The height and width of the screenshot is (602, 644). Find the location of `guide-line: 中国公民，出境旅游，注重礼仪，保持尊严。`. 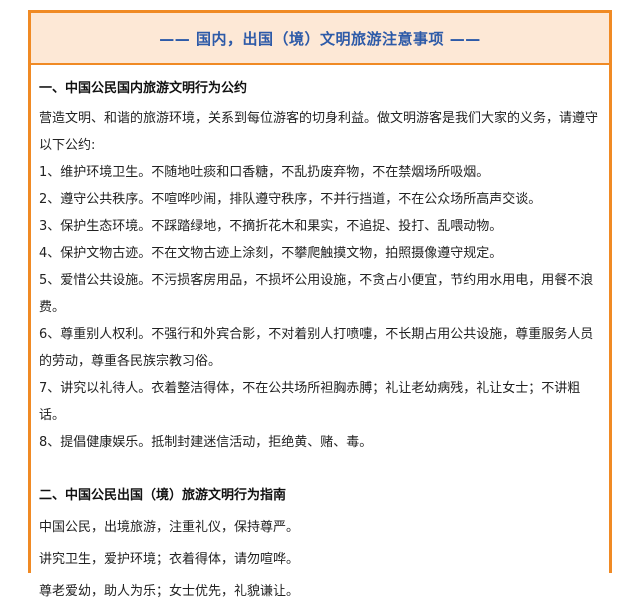

guide-line: 中国公民，出境旅游，注重礼仪，保持尊严。 is located at coordinates (169, 527).